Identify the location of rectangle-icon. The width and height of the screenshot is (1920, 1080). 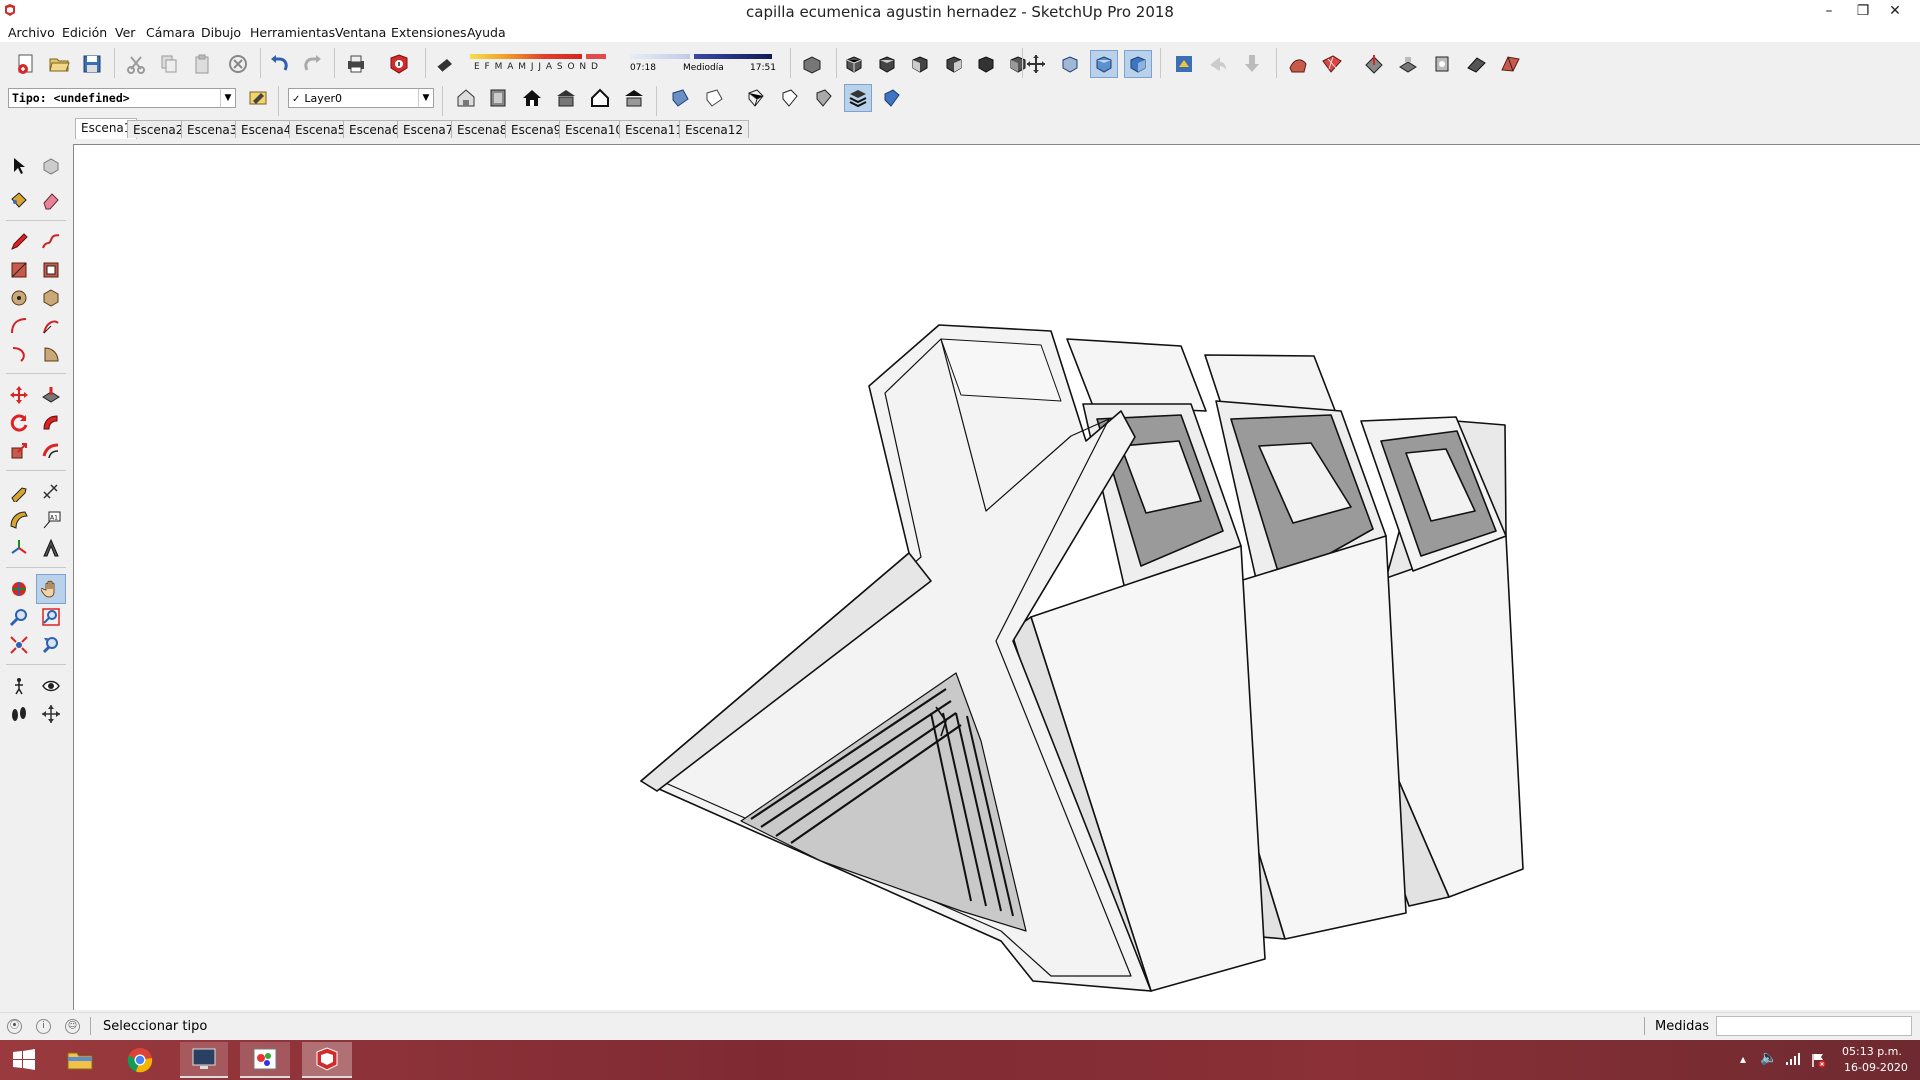
(19, 270).